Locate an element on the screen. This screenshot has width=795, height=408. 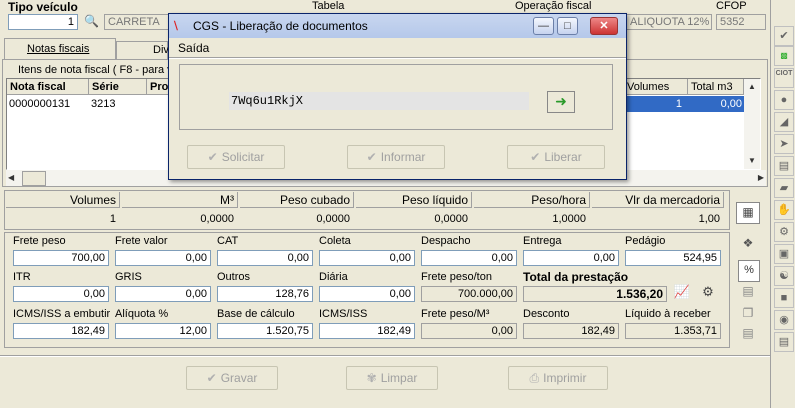
entrega-input: 0,00 is located at coordinates (571, 258).